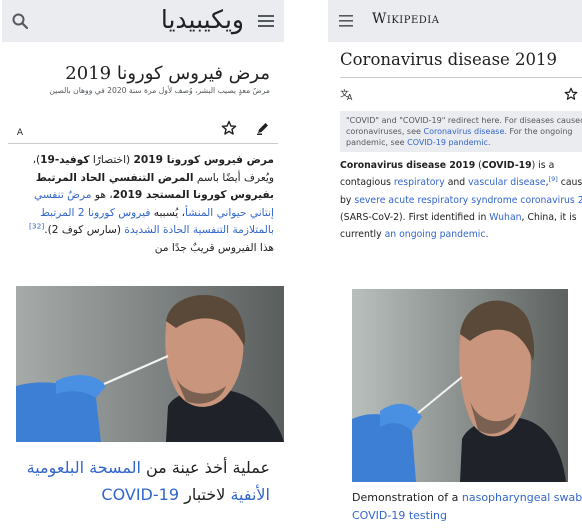 This screenshot has width=582, height=529. I want to click on bold-text: كوفيد-19, so click(65, 160).